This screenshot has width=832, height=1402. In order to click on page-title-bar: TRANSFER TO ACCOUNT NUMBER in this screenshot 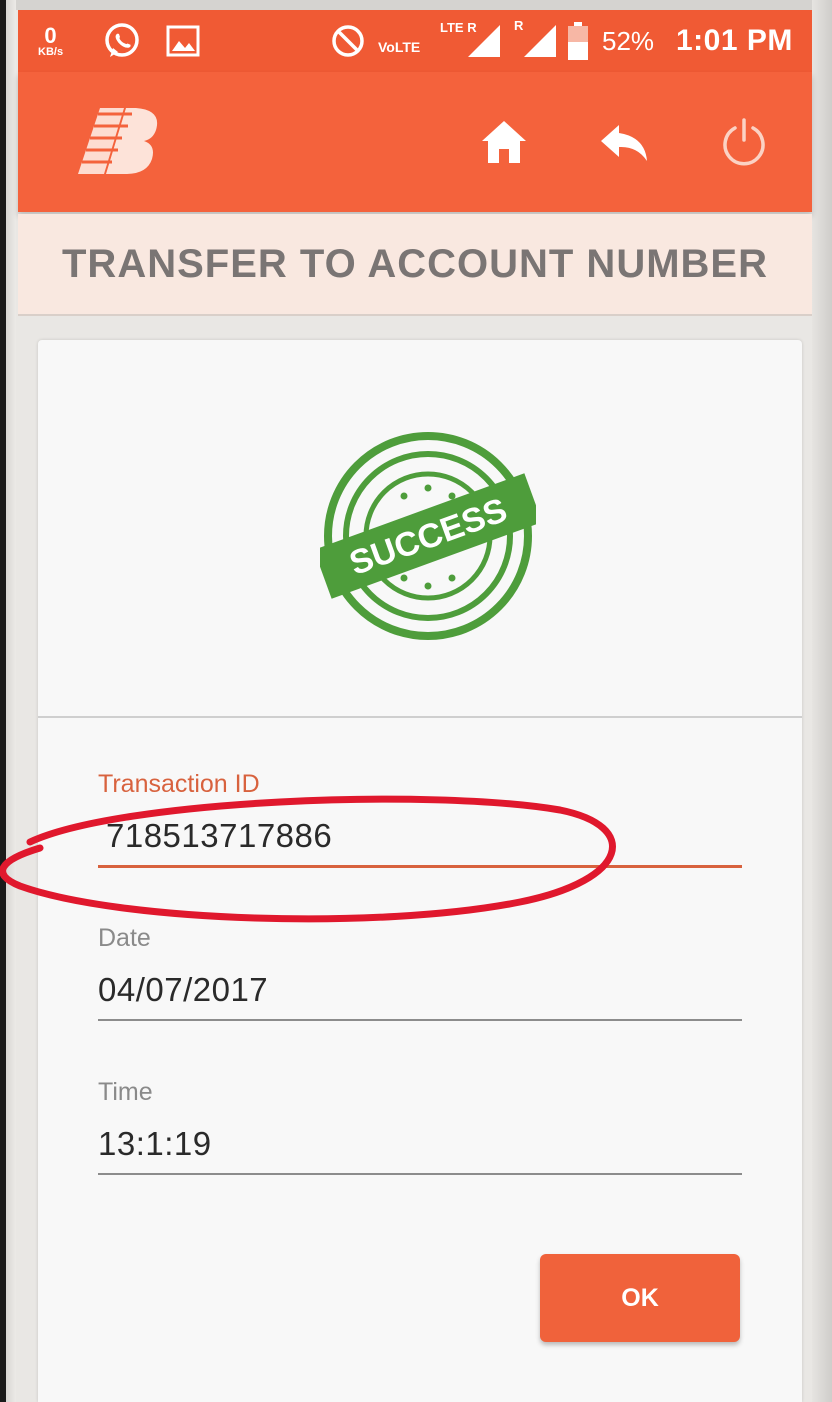, I will do `click(415, 265)`.